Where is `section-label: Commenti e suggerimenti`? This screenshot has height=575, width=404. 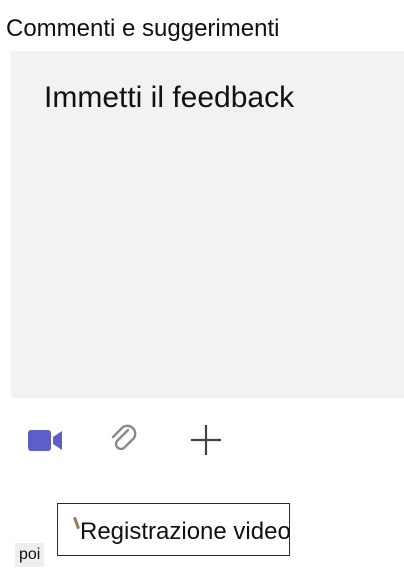
section-label: Commenti e suggerimenti is located at coordinates (143, 28).